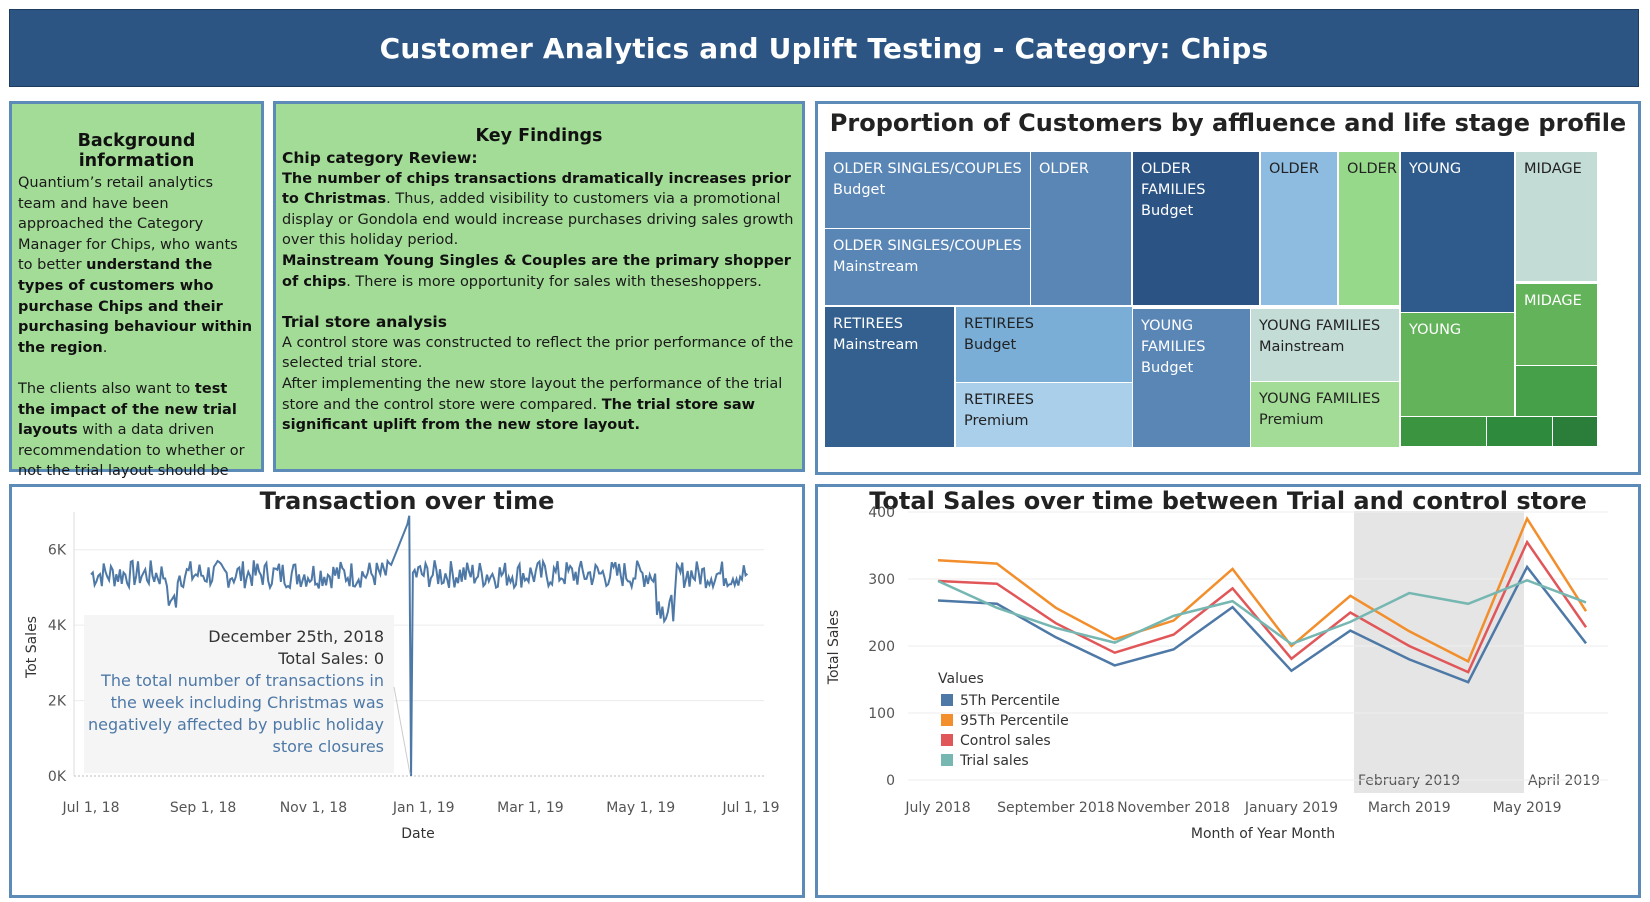  Describe the element at coordinates (1196, 228) in the screenshot. I see `treemap-tile: OLDER FAMILIES Budget` at that location.